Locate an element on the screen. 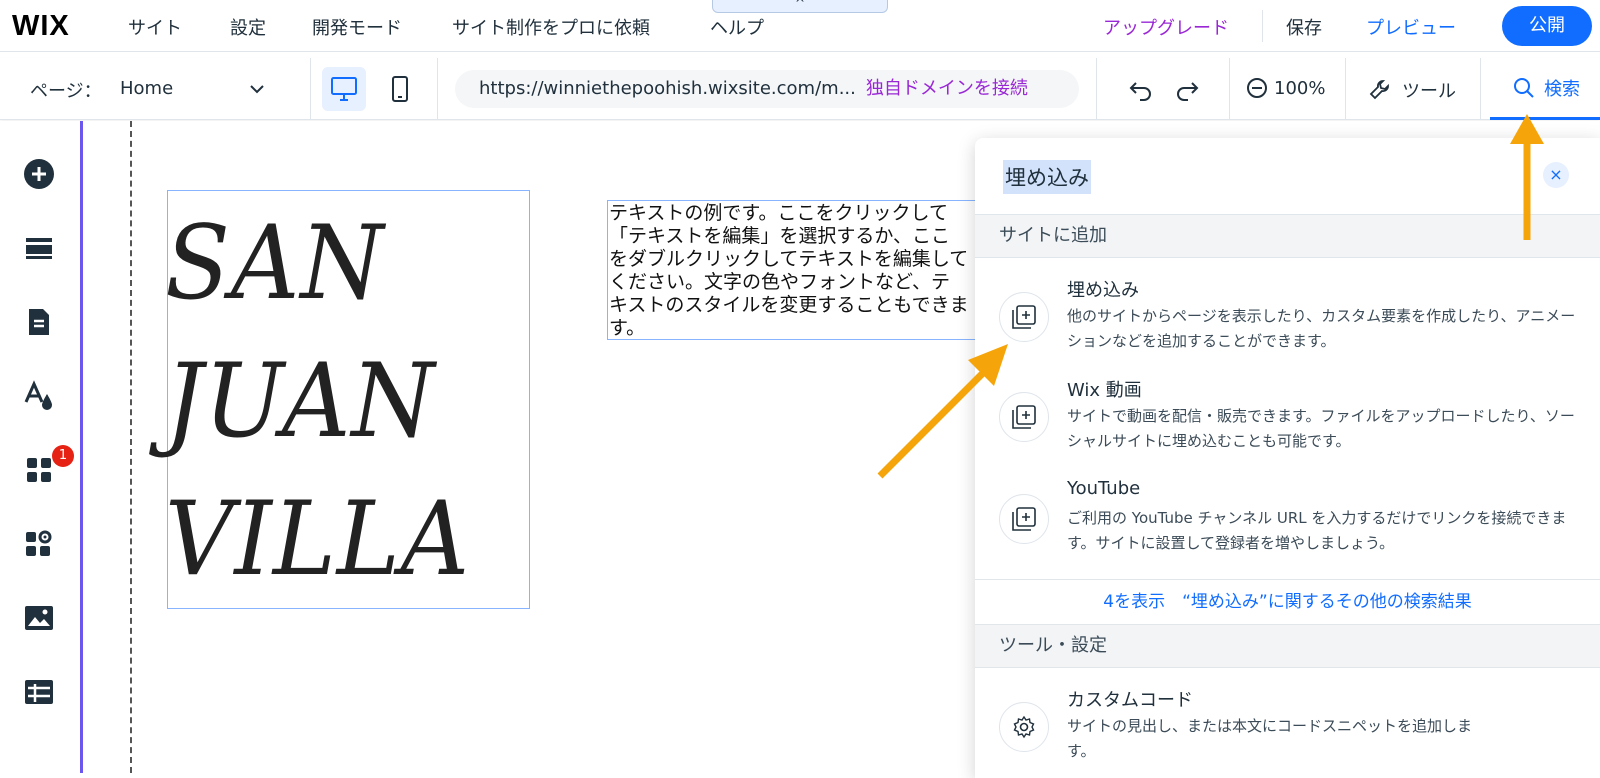 This screenshot has width=1600, height=778. result-desc: サイトの見出し、または本文にコードスニペットを追加します。 is located at coordinates (1270, 738).